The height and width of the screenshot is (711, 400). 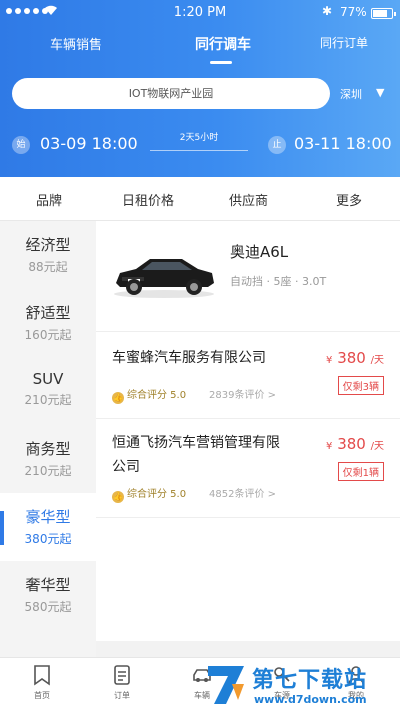 What do you see at coordinates (380, 92) in the screenshot?
I see `chevron-down-icon: ▼` at bounding box center [380, 92].